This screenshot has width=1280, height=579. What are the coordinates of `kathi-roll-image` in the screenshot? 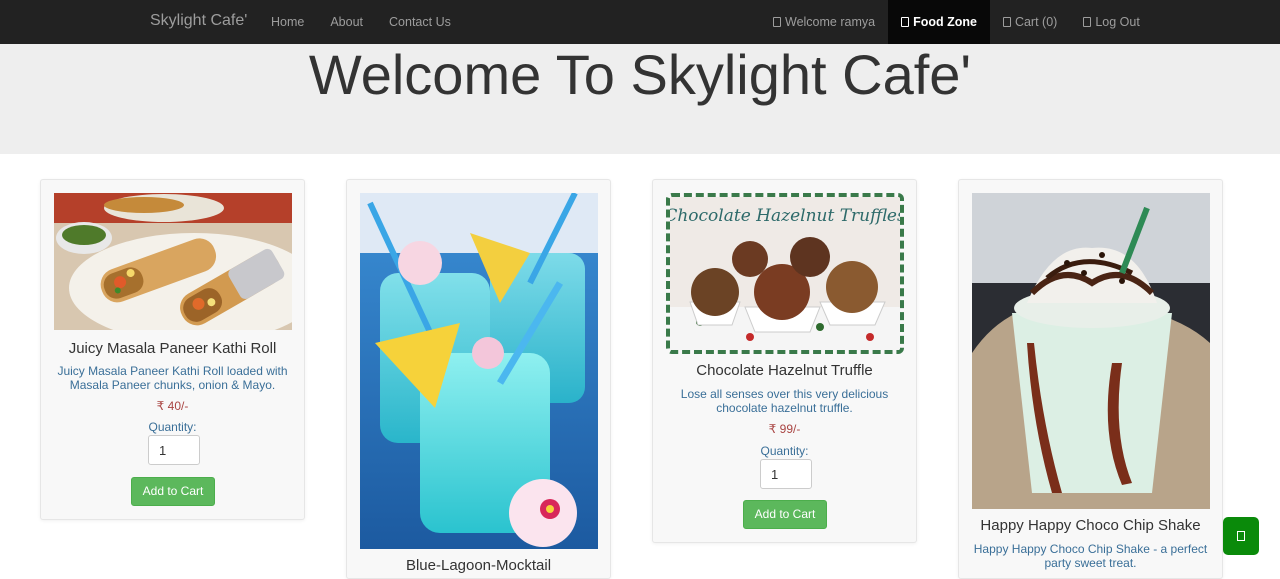 It's located at (173, 261).